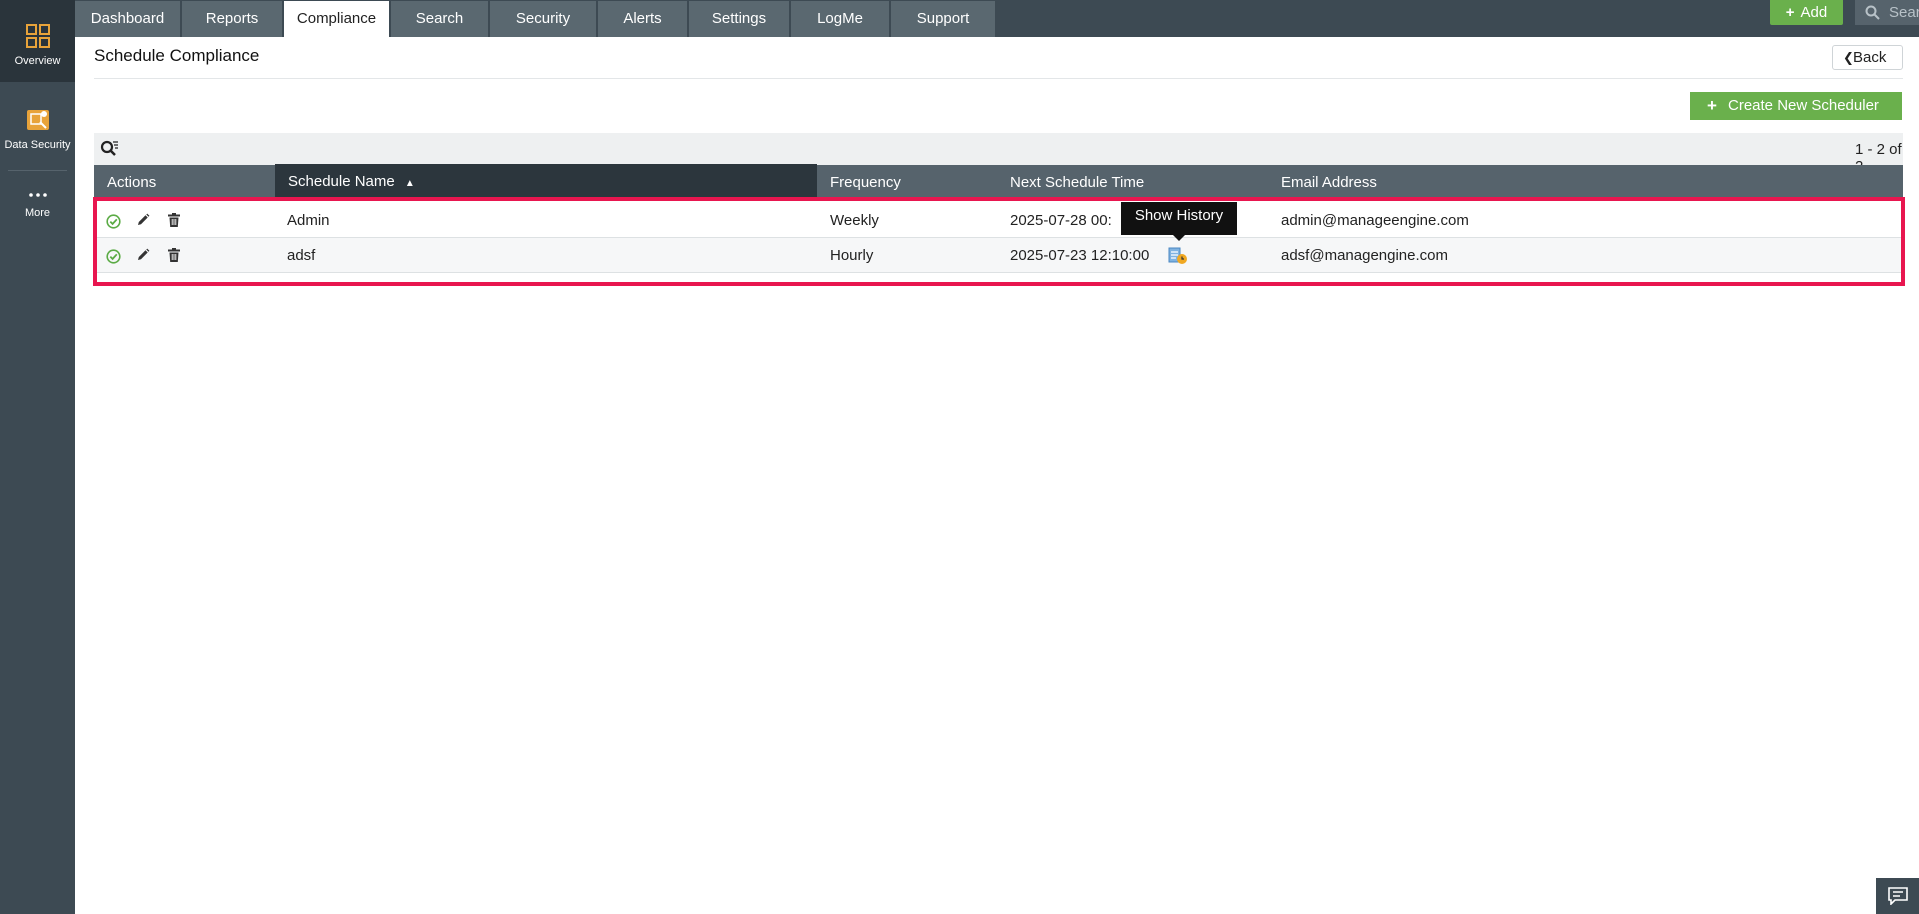  Describe the element at coordinates (177, 55) in the screenshot. I see `page-title: Schedule Compliance` at that location.